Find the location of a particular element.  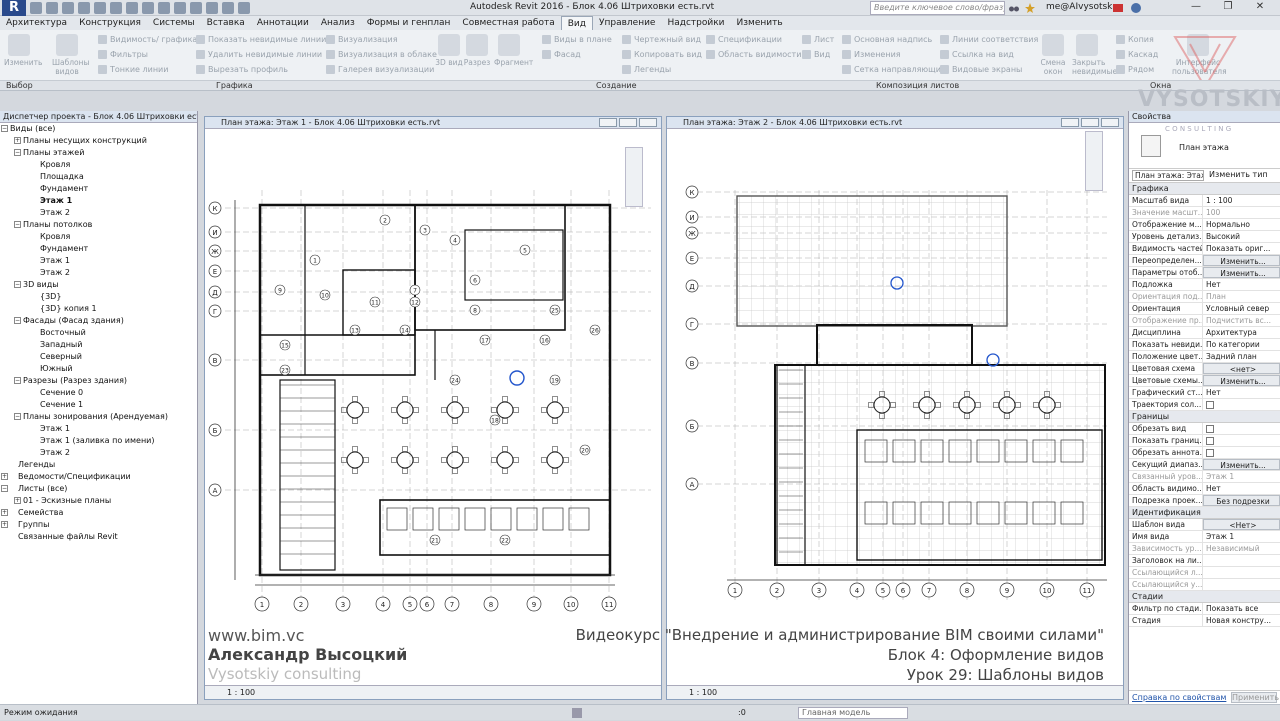

tree-item: Легенды is located at coordinates (36, 465).